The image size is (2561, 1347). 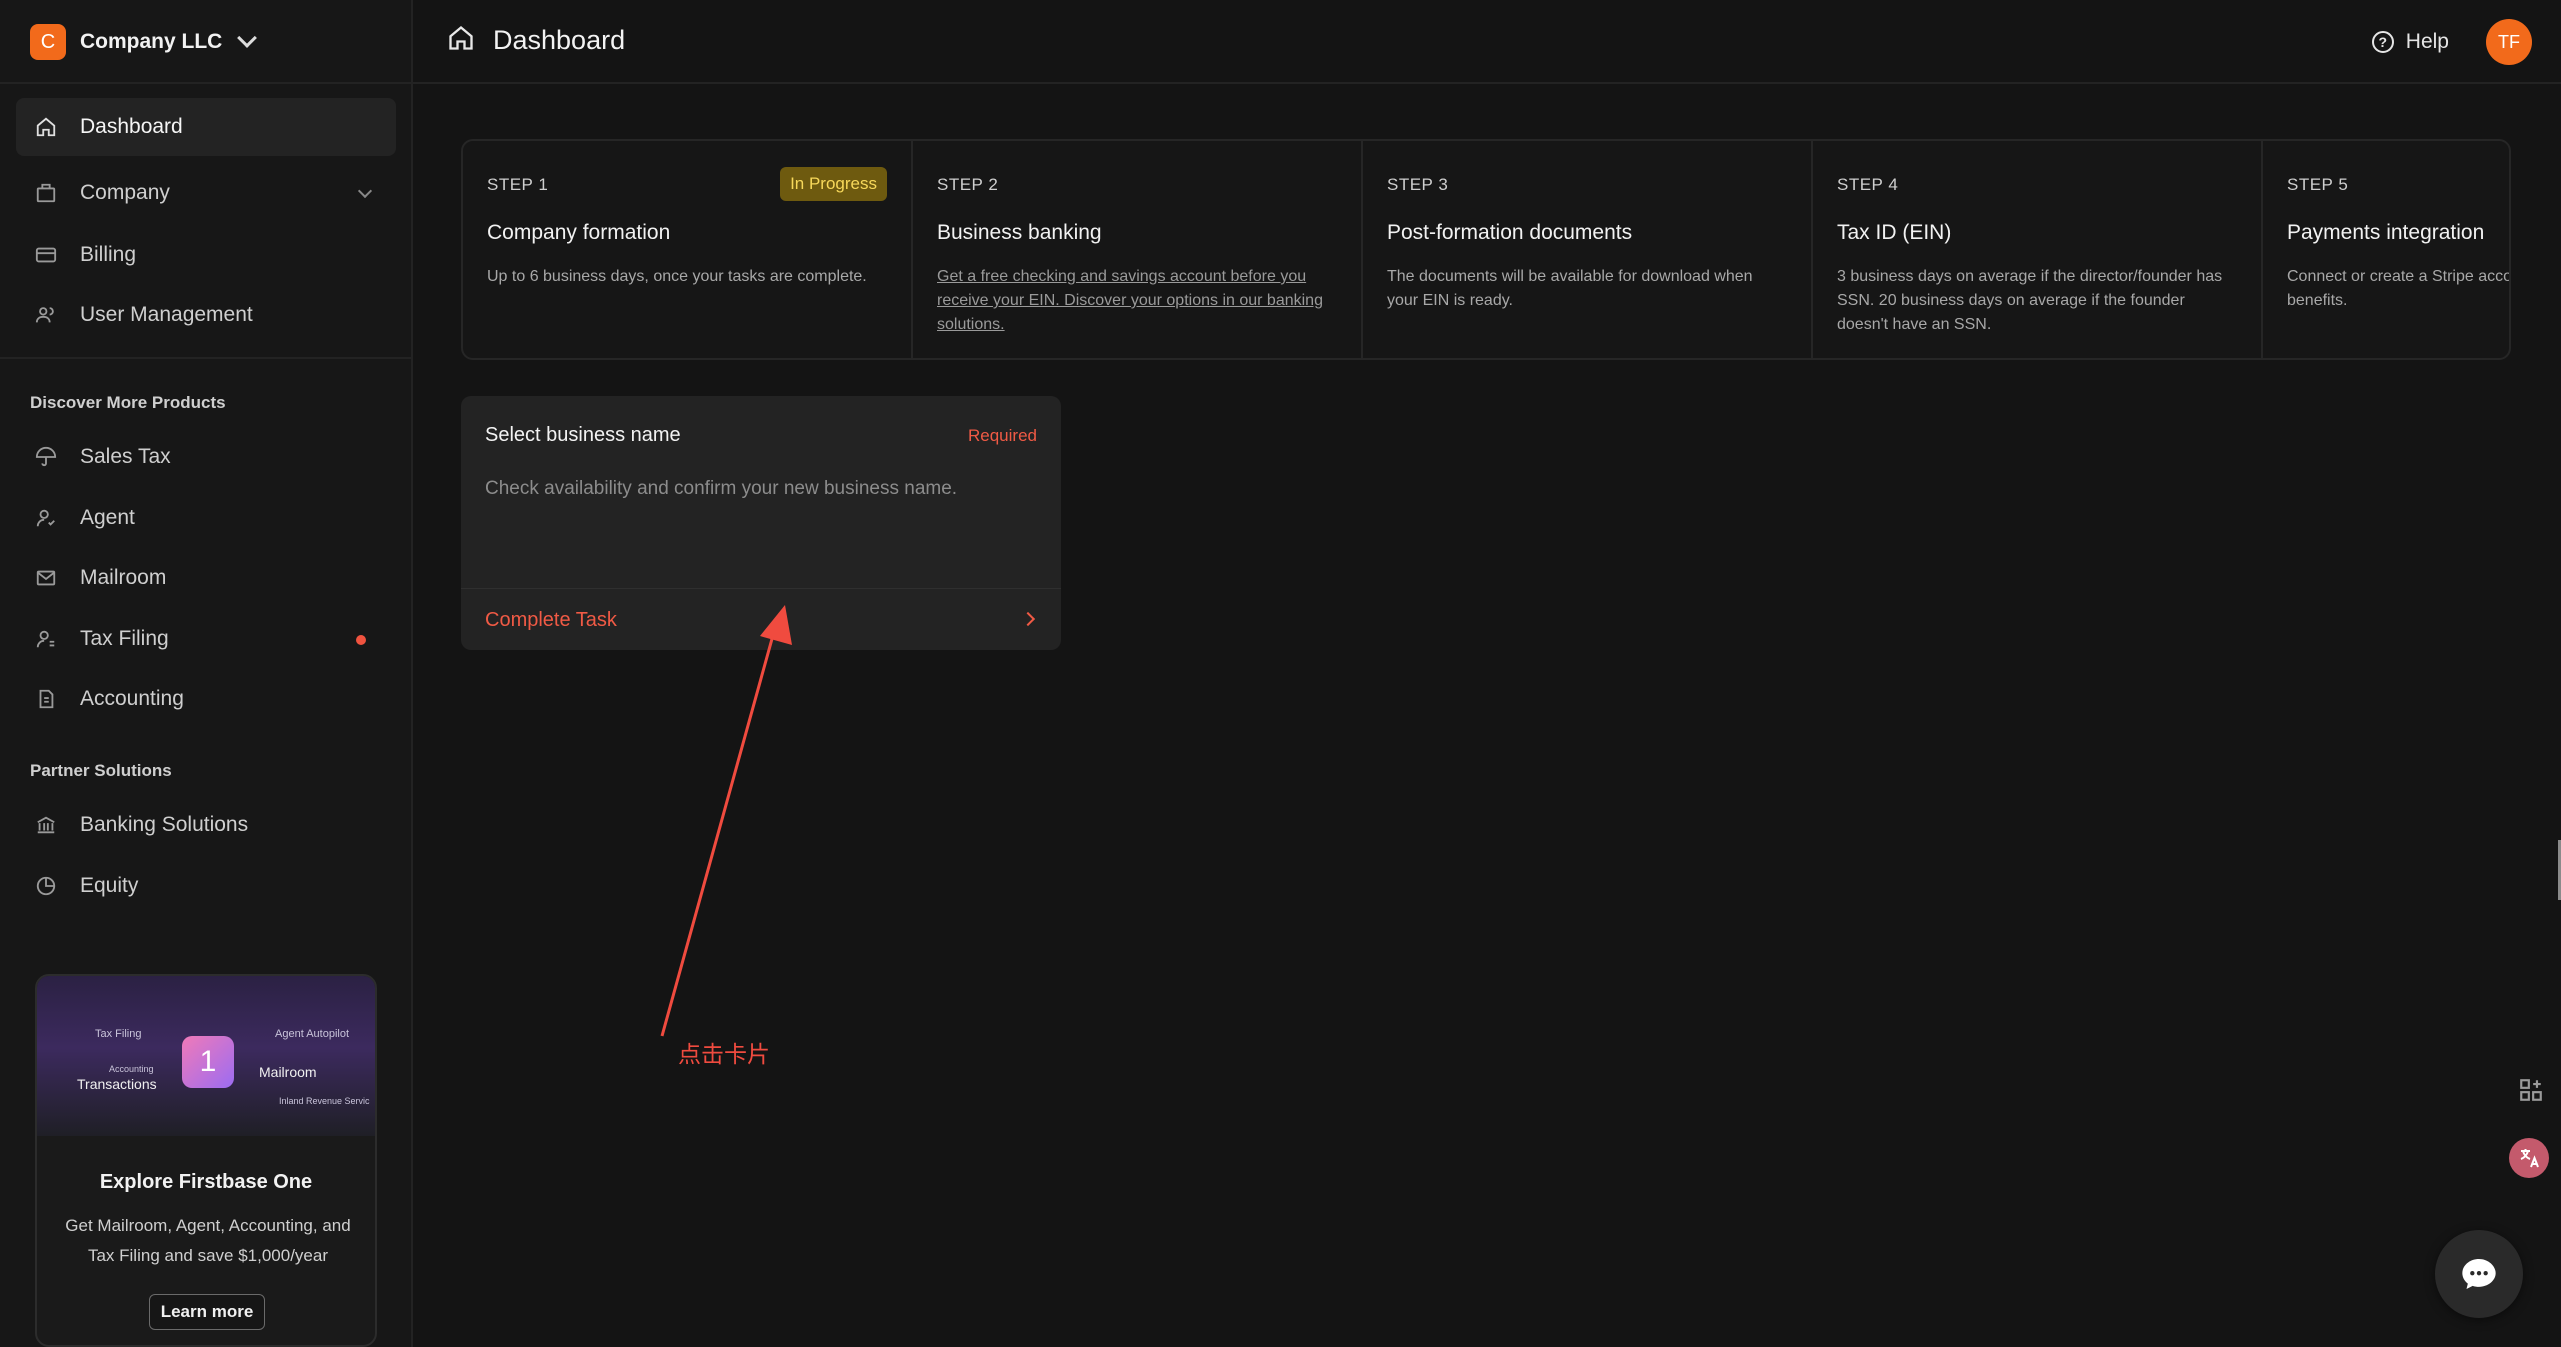 I want to click on promo-tag: Agent Autopilot, so click(x=312, y=1034).